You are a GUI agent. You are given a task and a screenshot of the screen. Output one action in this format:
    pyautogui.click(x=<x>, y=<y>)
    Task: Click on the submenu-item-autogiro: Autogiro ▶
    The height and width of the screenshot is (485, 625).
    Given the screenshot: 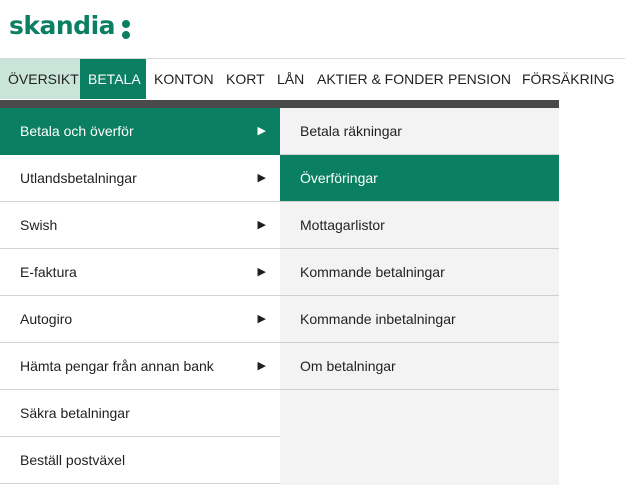 What is the action you would take?
    pyautogui.click(x=140, y=319)
    